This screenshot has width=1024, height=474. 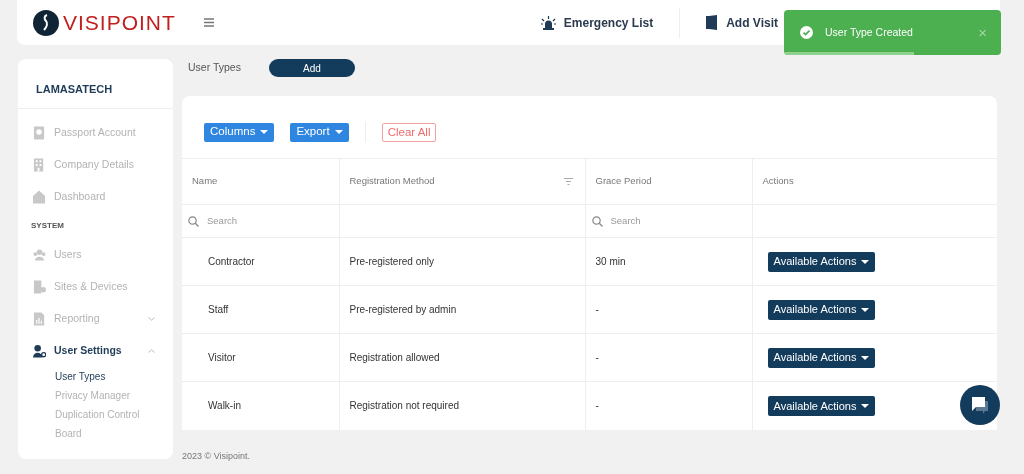 I want to click on sidebar-item: Reporting, so click(x=95, y=319).